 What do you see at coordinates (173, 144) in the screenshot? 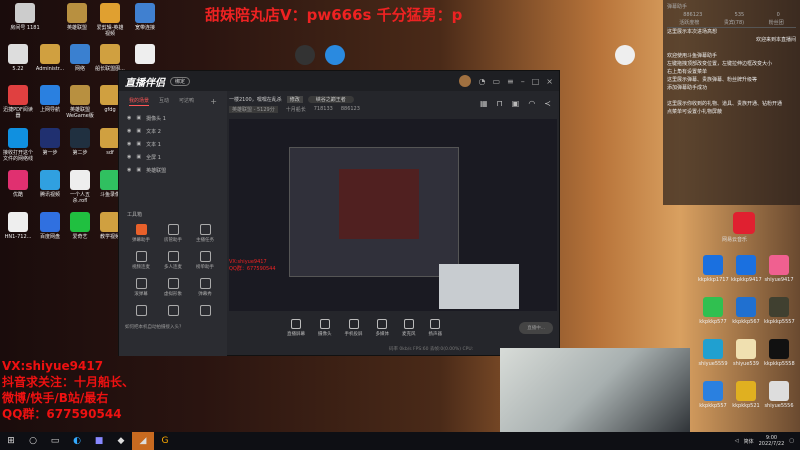
I see `source-item: ◉ ▣ 文本 1` at bounding box center [173, 144].